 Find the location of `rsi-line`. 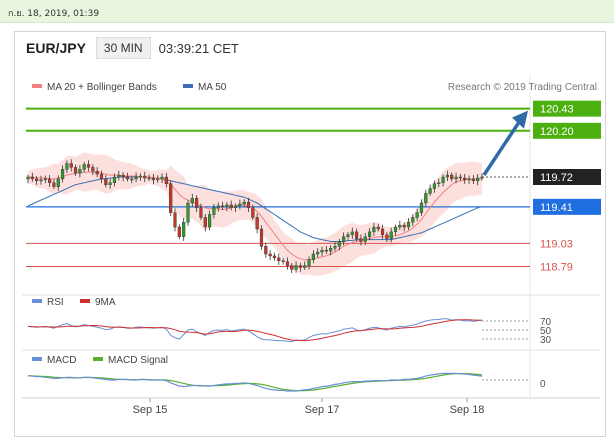

rsi-line is located at coordinates (255, 330).